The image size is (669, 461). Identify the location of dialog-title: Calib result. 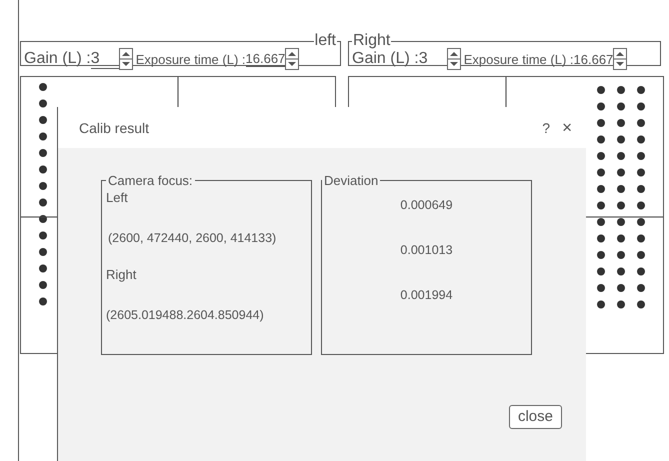
(114, 128).